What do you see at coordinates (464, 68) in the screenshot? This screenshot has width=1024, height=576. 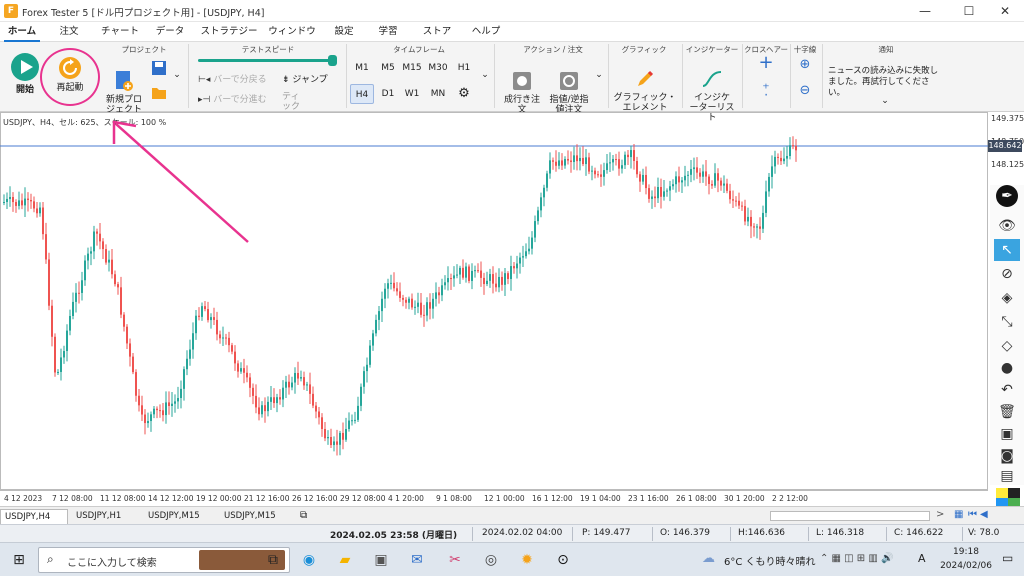 I see `tf-h1: H1` at bounding box center [464, 68].